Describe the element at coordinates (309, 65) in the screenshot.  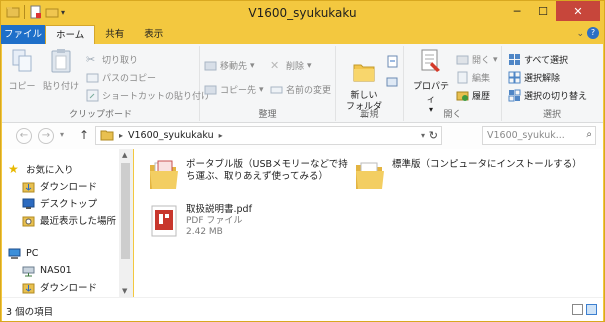
I see `dropdown-icon: ▾` at that location.